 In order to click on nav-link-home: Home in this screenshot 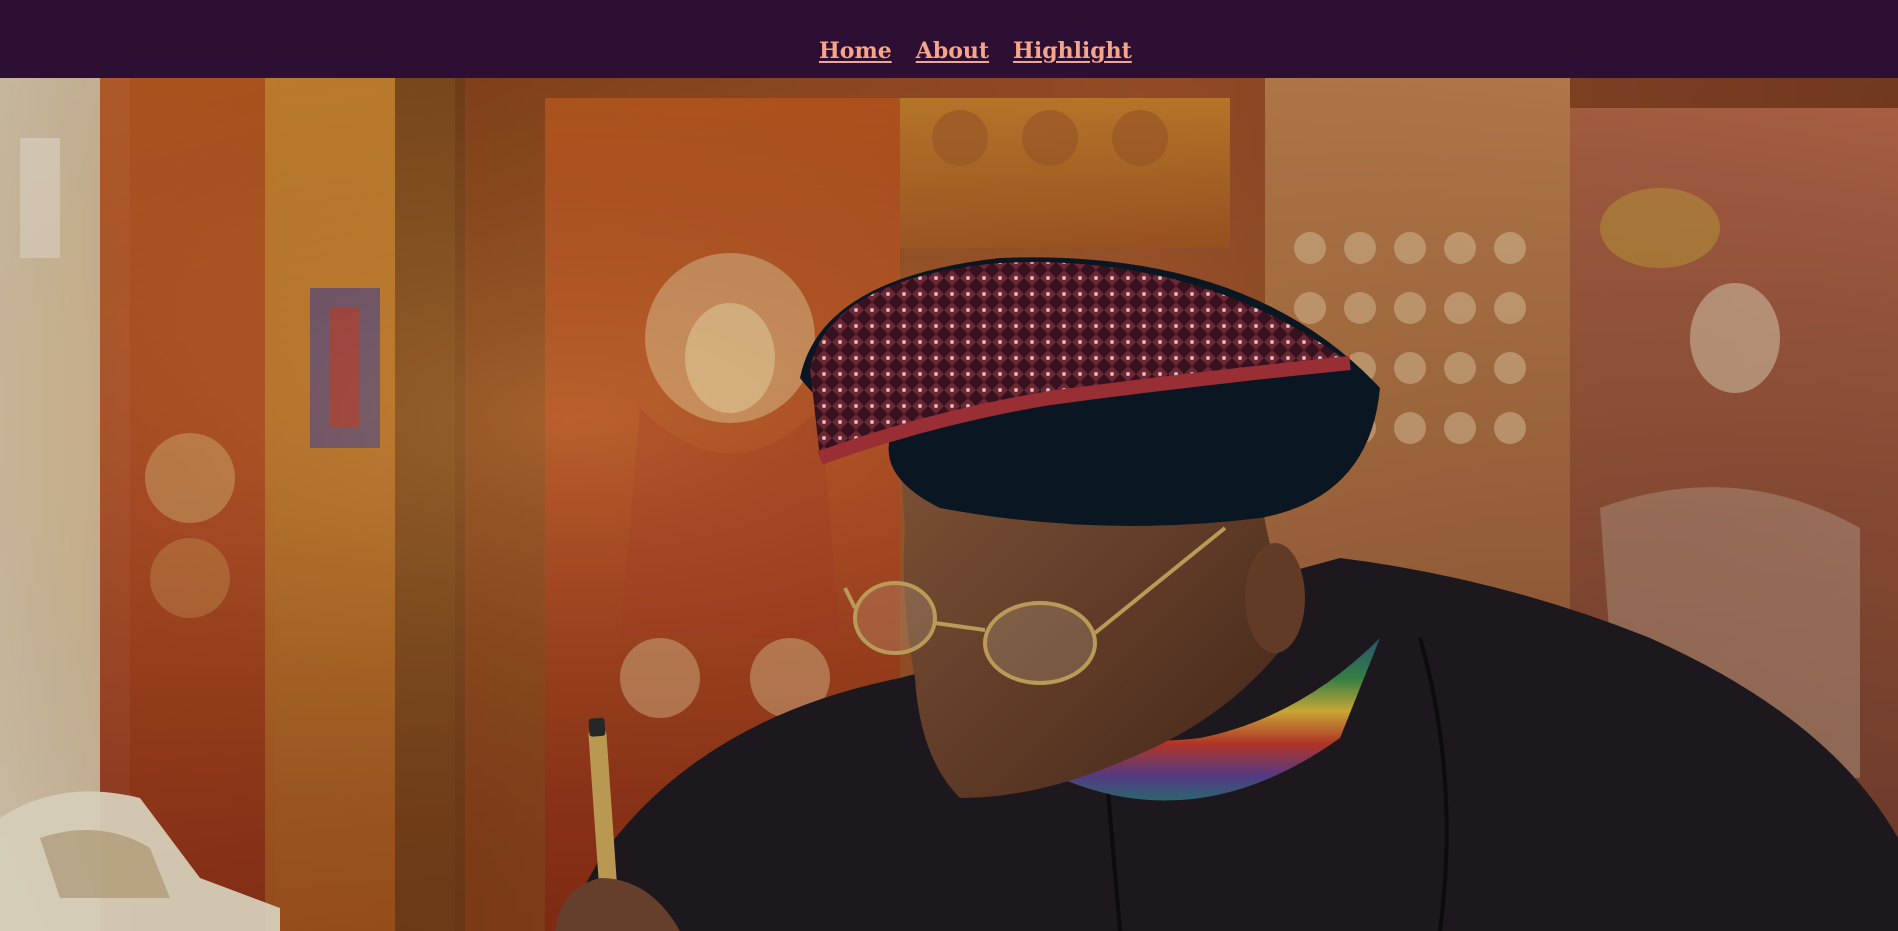, I will do `click(855, 51)`.